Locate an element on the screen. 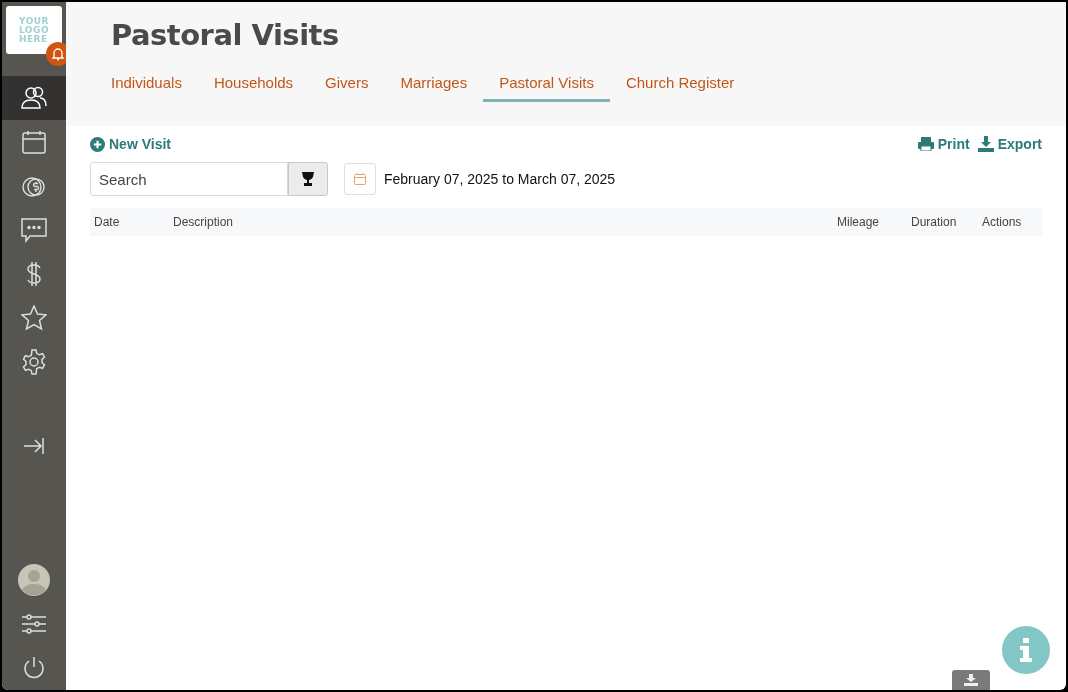 This screenshot has width=1068, height=692. search-field: Search is located at coordinates (189, 179).